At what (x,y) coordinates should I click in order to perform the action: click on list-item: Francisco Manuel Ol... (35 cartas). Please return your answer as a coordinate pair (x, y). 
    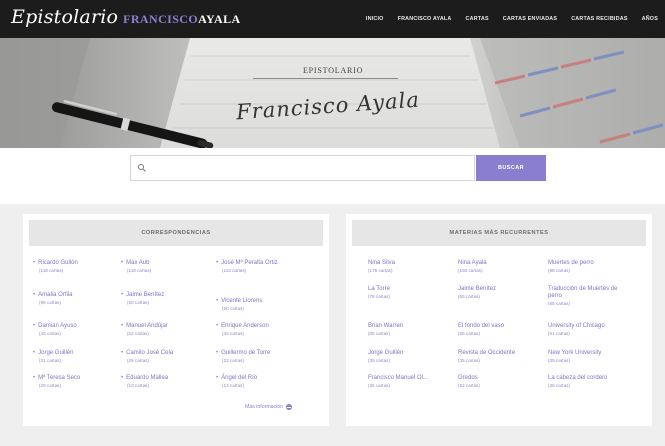
    Looking at the image, I should click on (414, 382).